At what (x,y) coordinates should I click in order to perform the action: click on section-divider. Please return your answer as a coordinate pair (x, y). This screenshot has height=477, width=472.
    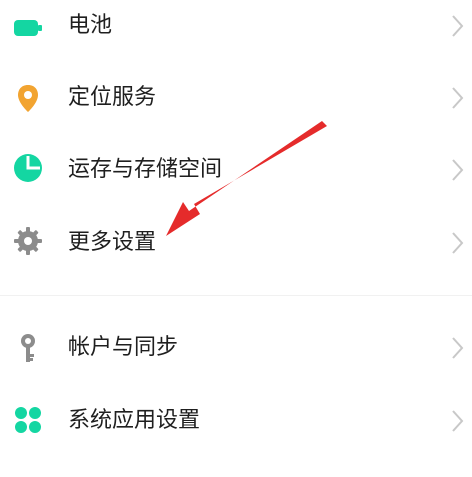
    Looking at the image, I should click on (236, 295).